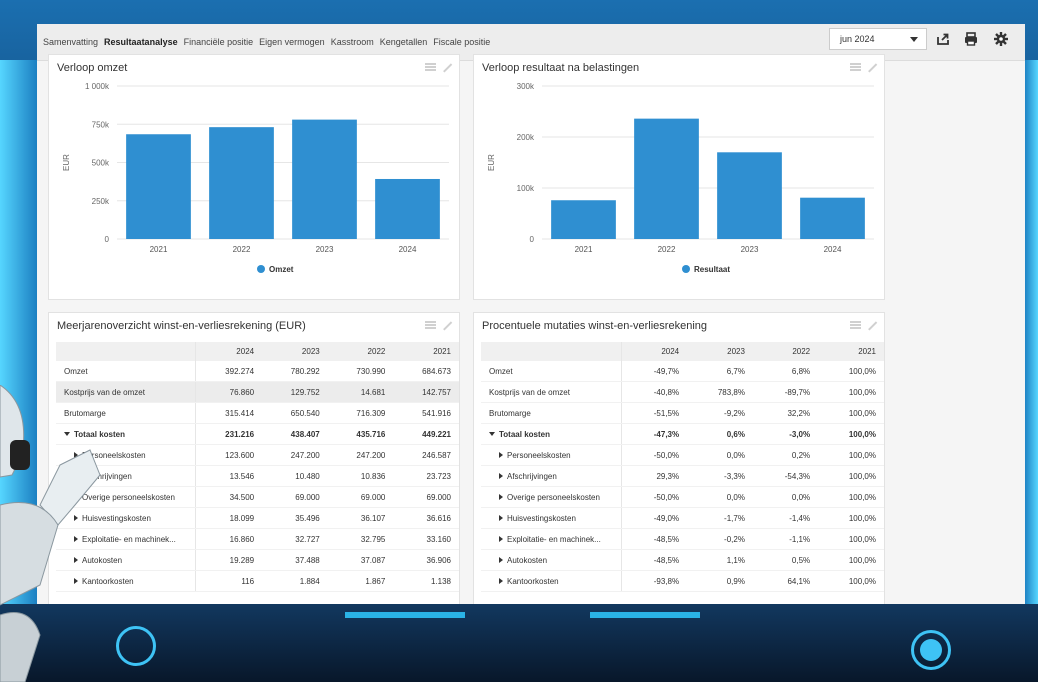 This screenshot has height=682, width=1038. I want to click on table-cell: 684.673, so click(426, 371).